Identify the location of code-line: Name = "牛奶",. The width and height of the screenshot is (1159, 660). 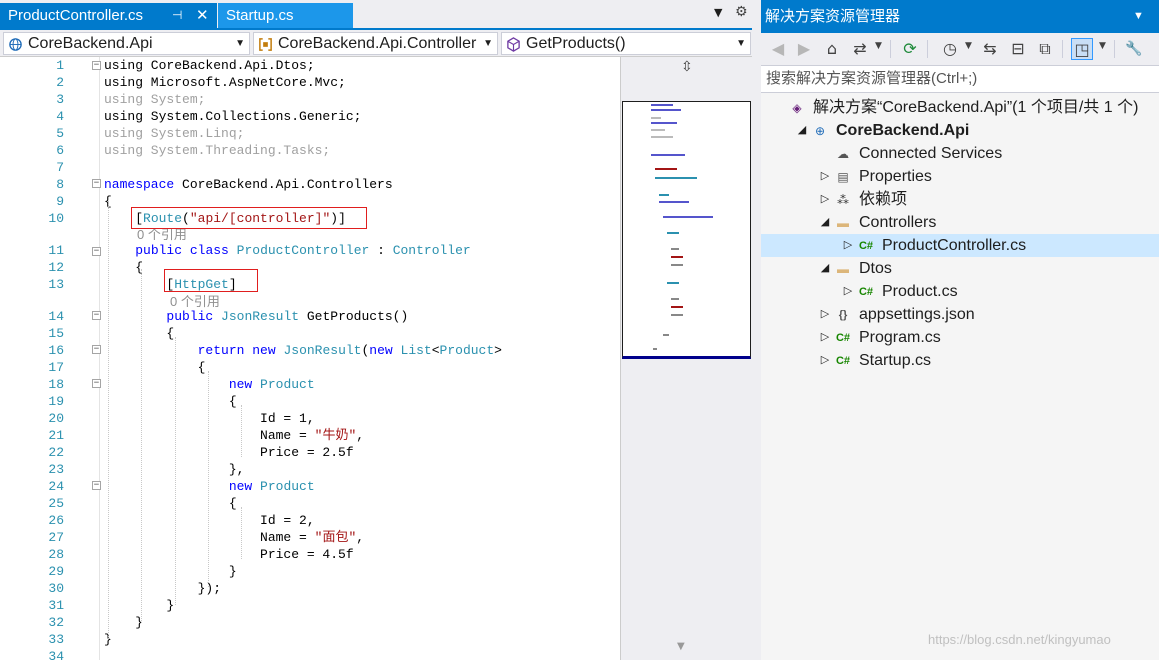
(234, 435).